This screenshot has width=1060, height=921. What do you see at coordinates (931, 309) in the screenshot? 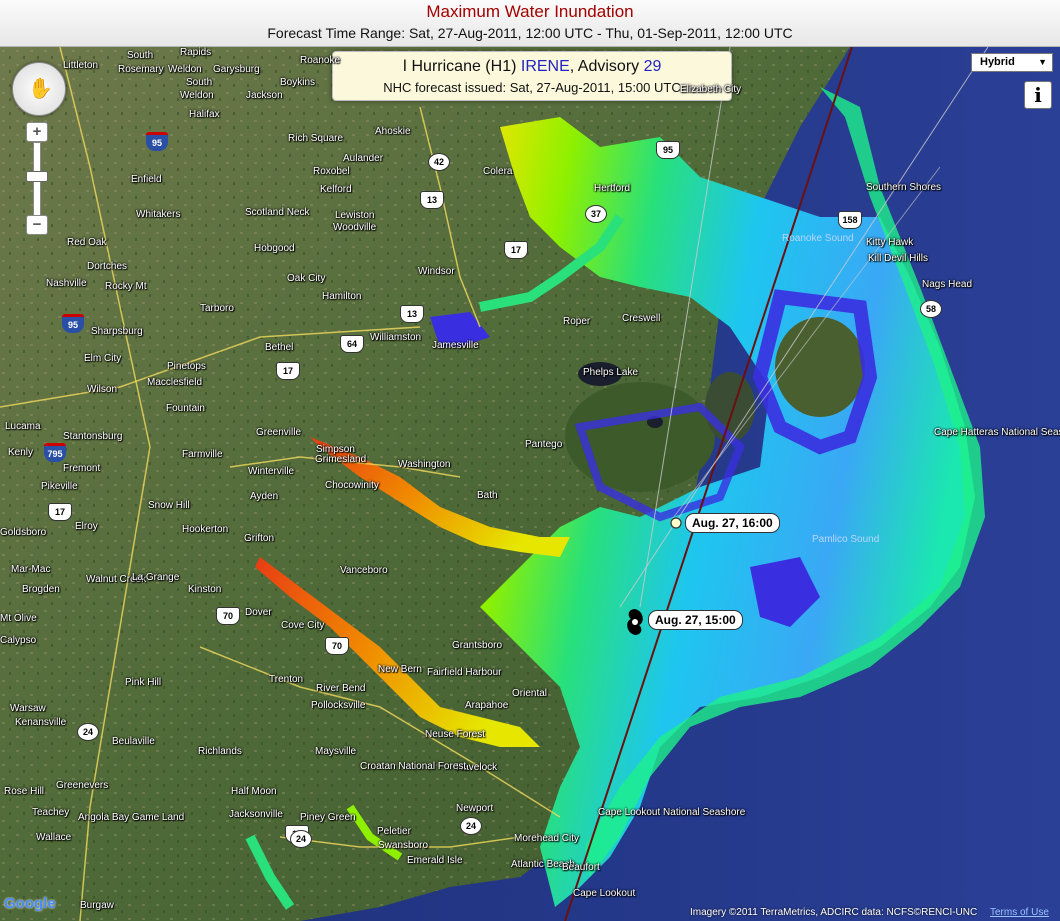
I see `nc-route-shield: 58` at bounding box center [931, 309].